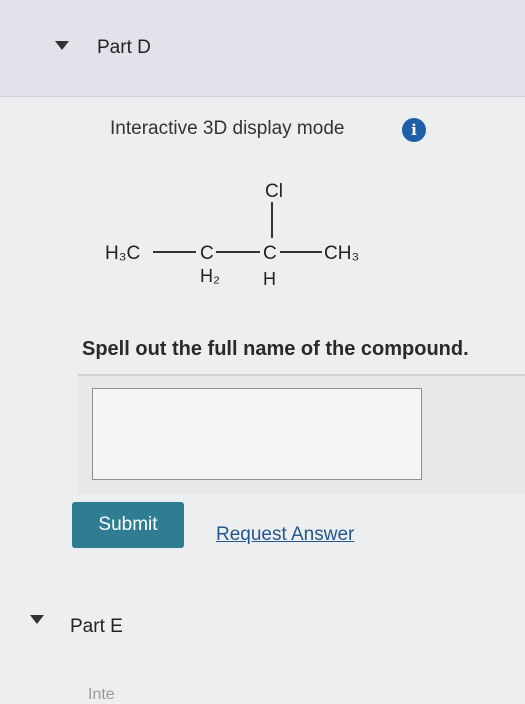 This screenshot has height=704, width=525. Describe the element at coordinates (269, 279) in the screenshot. I see `h-label: H` at that location.